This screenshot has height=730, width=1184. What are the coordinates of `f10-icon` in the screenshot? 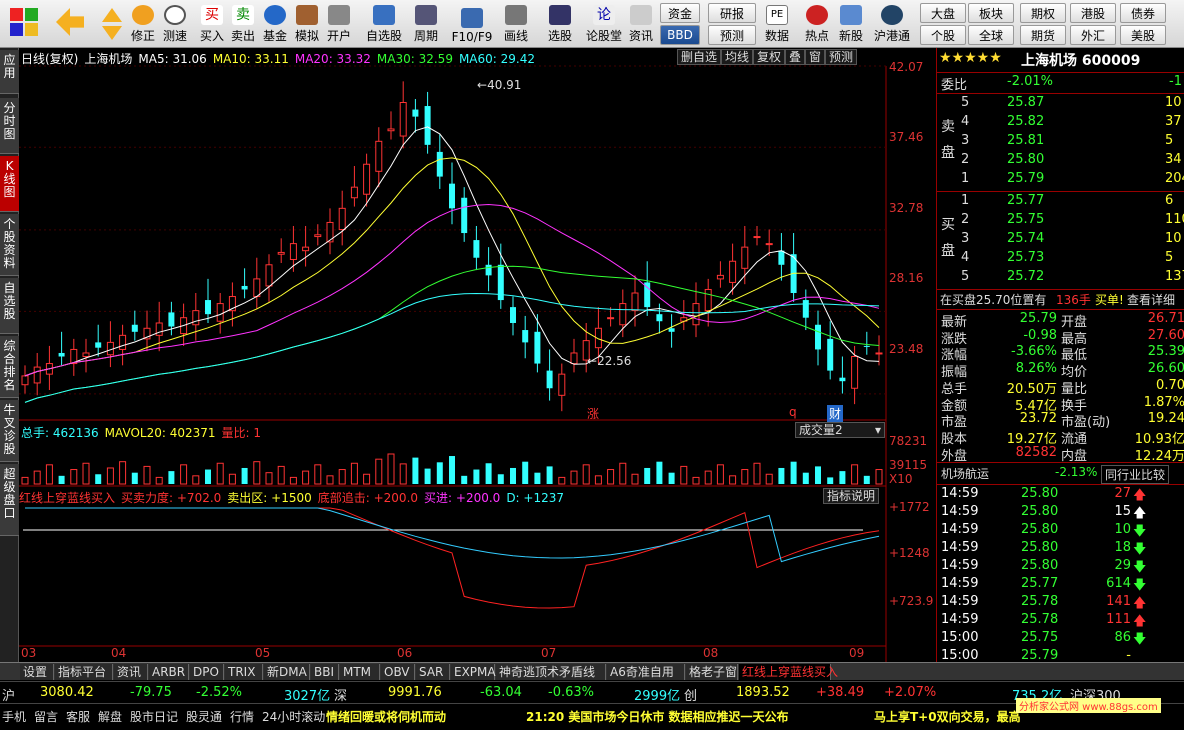 It's located at (472, 18).